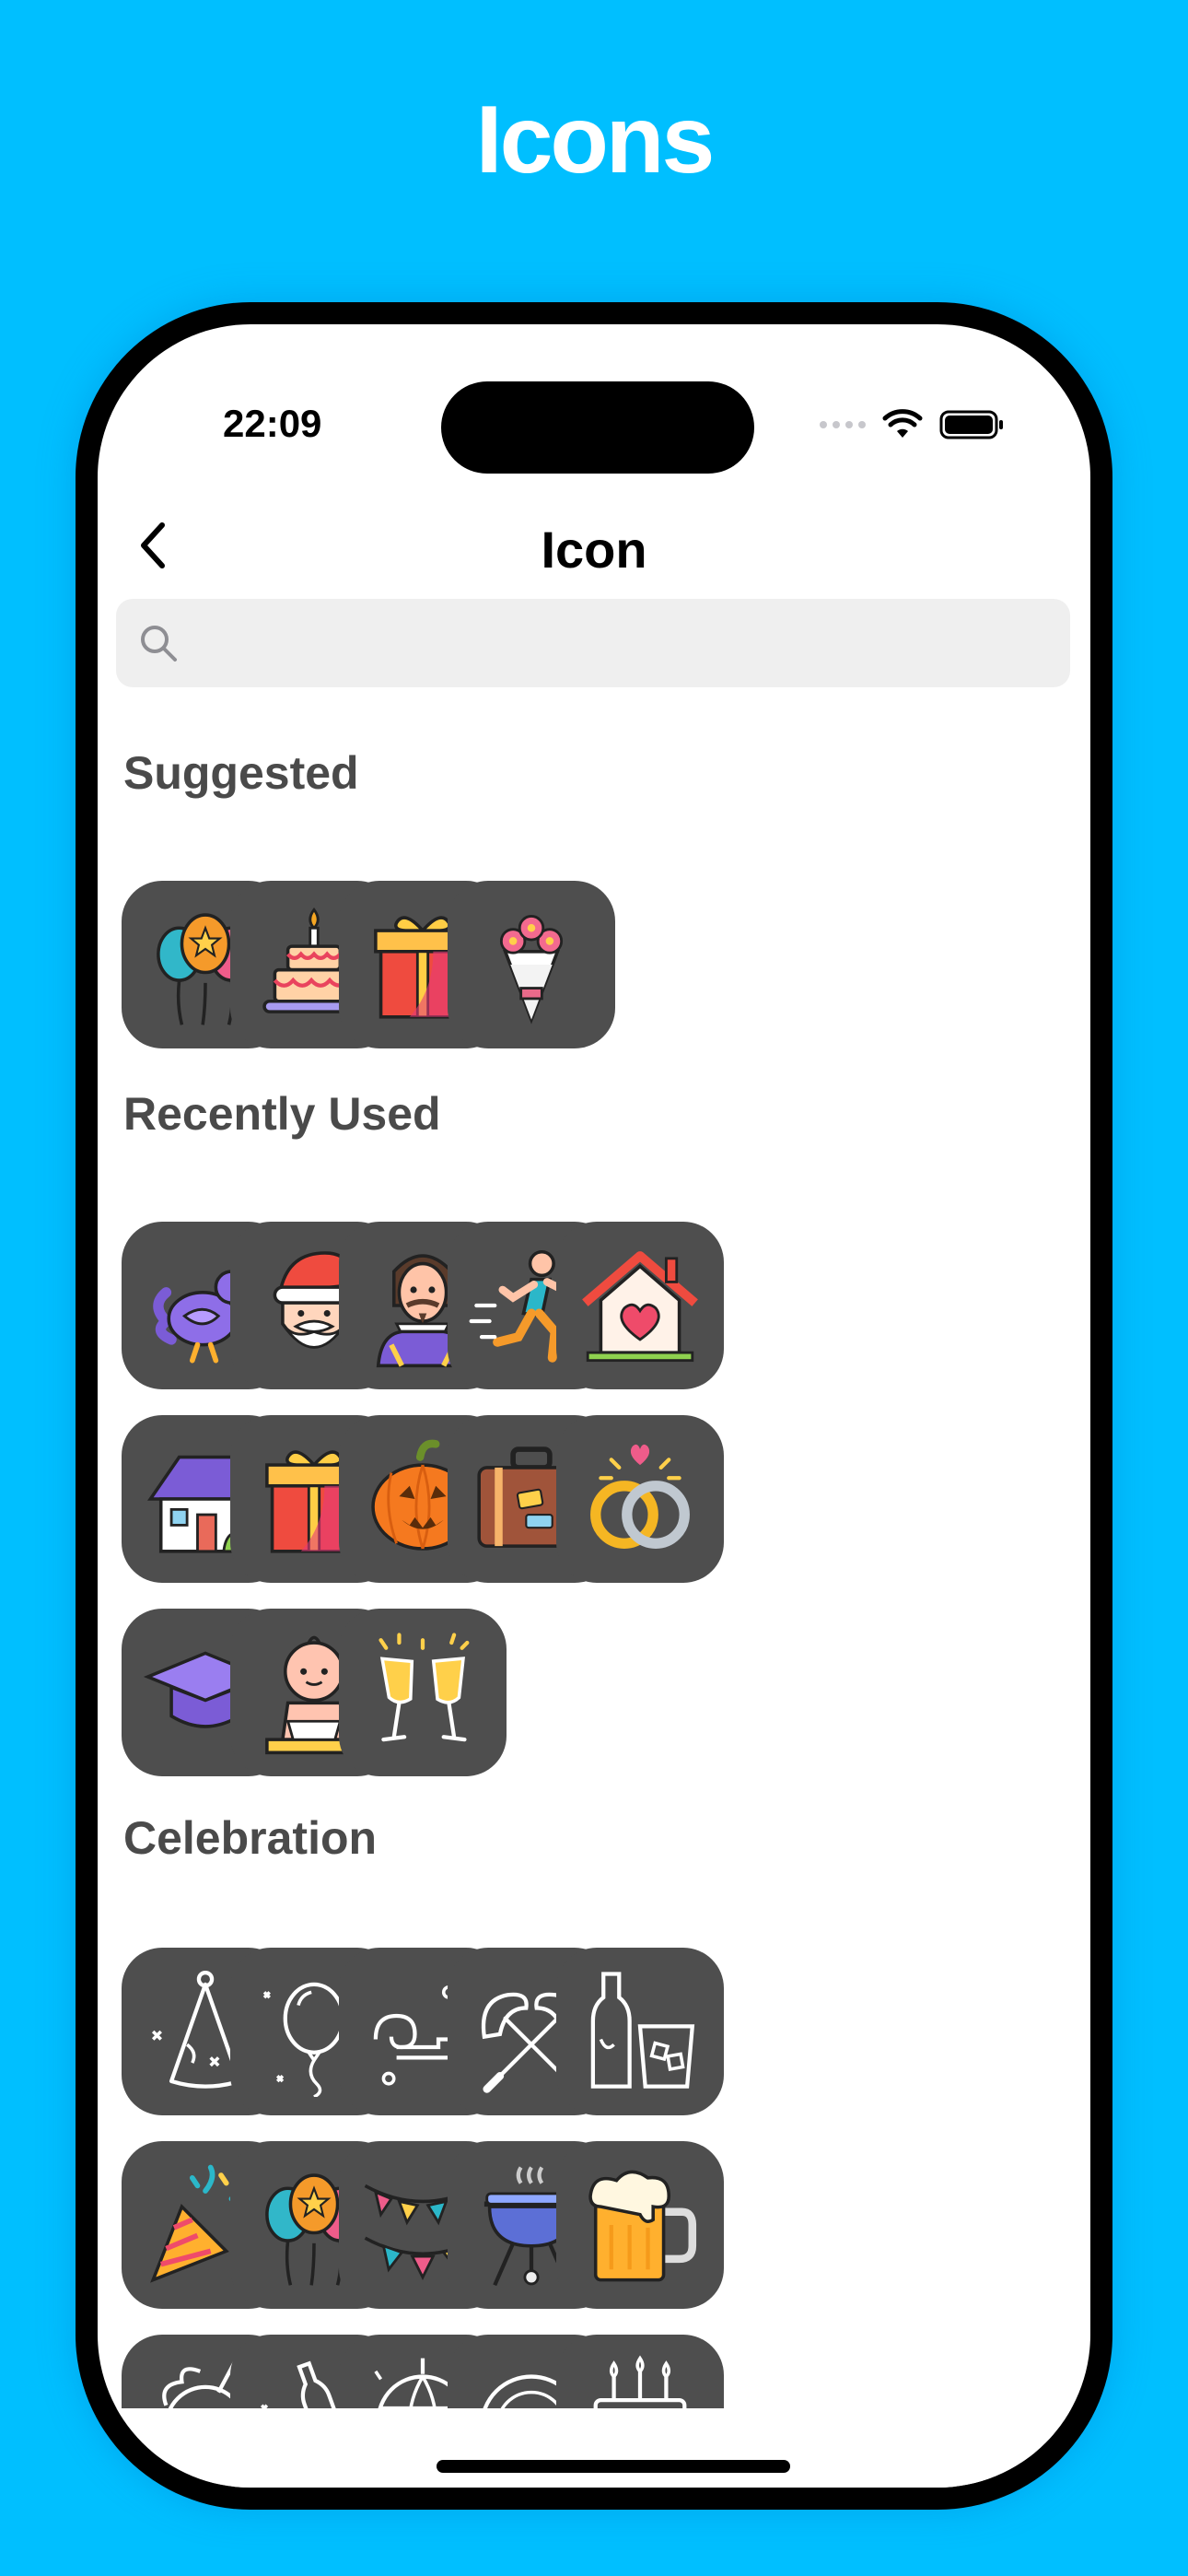 This screenshot has height=2576, width=1188. I want to click on icon-tile-beer-mug, so click(640, 2225).